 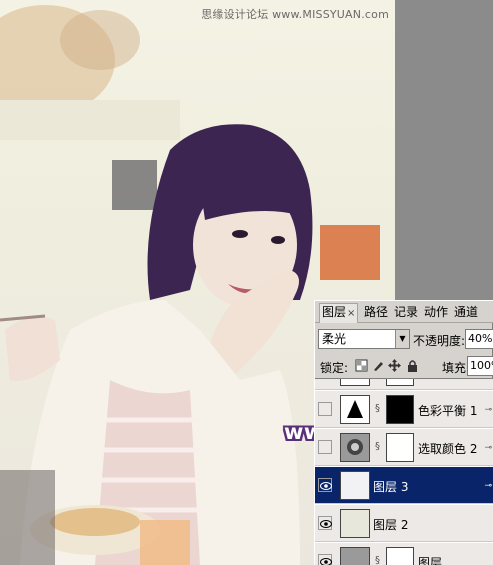 I want to click on chevron-down-icon: ▼, so click(x=402, y=339).